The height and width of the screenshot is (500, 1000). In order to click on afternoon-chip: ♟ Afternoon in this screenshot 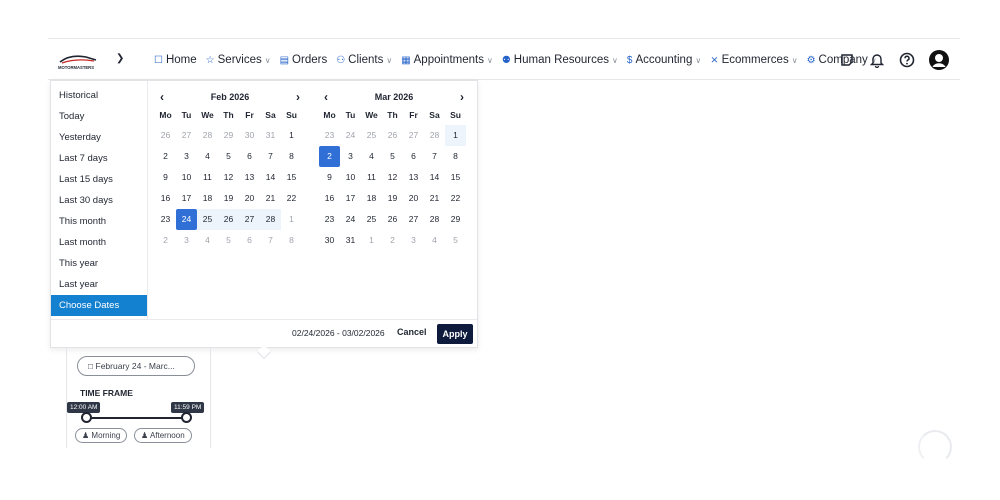, I will do `click(163, 435)`.